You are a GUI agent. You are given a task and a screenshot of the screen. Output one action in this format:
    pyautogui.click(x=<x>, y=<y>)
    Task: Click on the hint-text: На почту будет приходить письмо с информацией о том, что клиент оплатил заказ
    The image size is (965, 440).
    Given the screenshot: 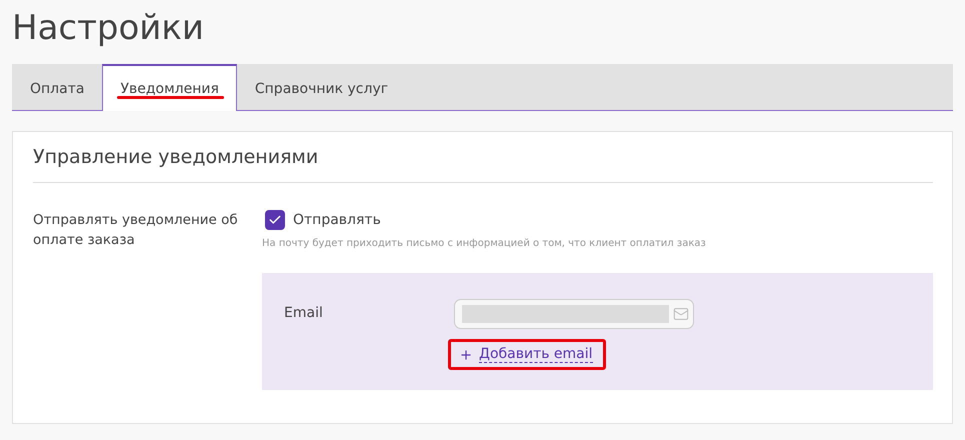 What is the action you would take?
    pyautogui.click(x=484, y=243)
    